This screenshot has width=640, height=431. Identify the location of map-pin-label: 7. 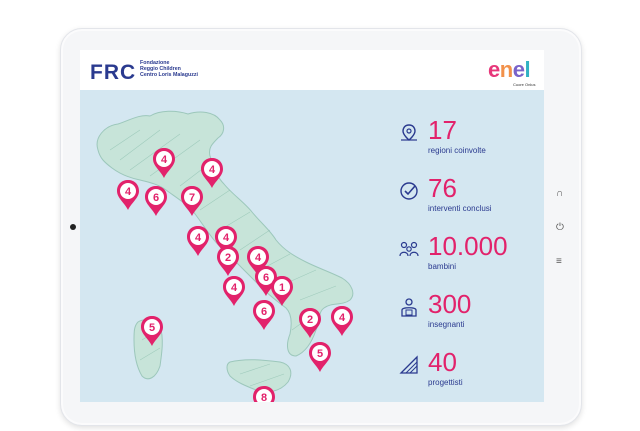
(192, 198).